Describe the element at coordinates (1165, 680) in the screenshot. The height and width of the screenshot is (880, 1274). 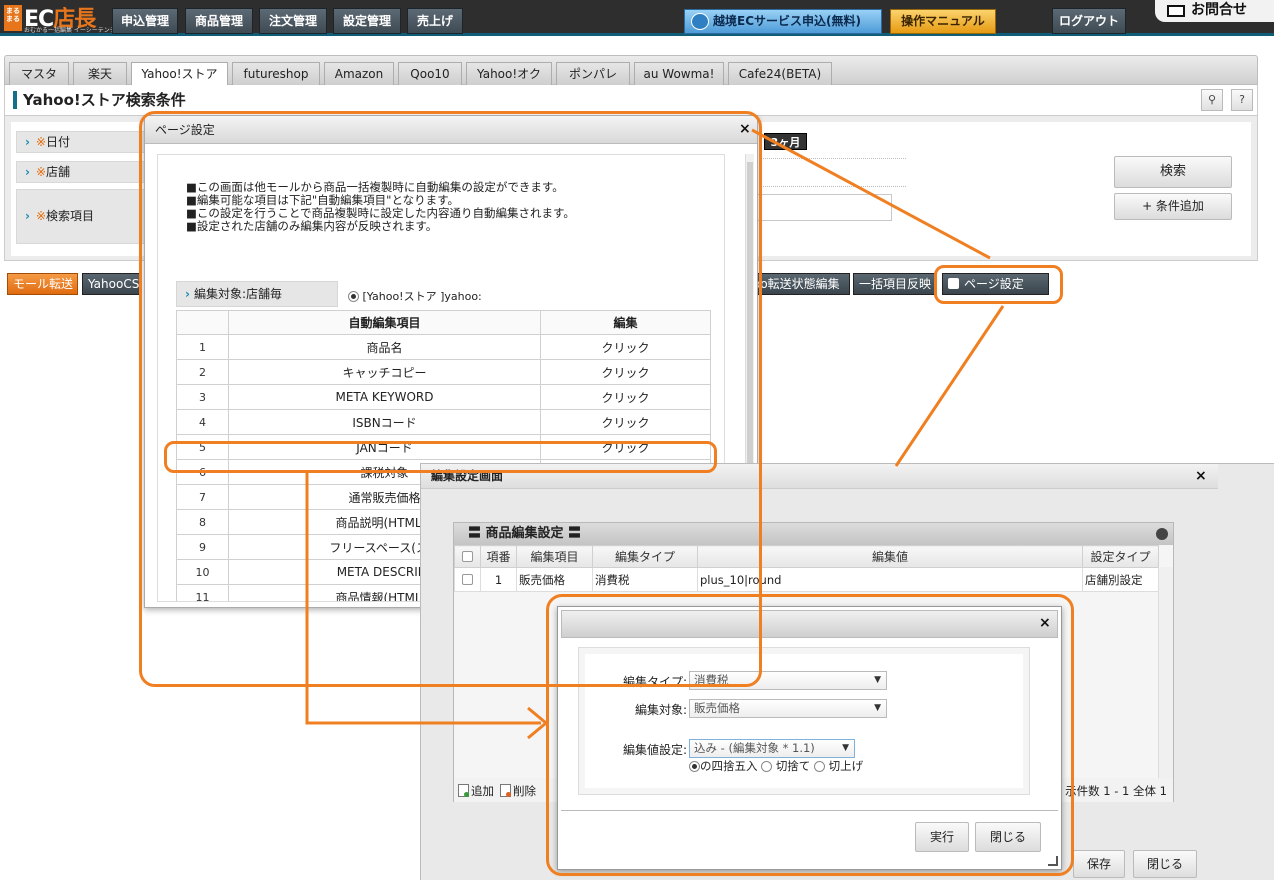
I see `grid-scrollbar` at that location.